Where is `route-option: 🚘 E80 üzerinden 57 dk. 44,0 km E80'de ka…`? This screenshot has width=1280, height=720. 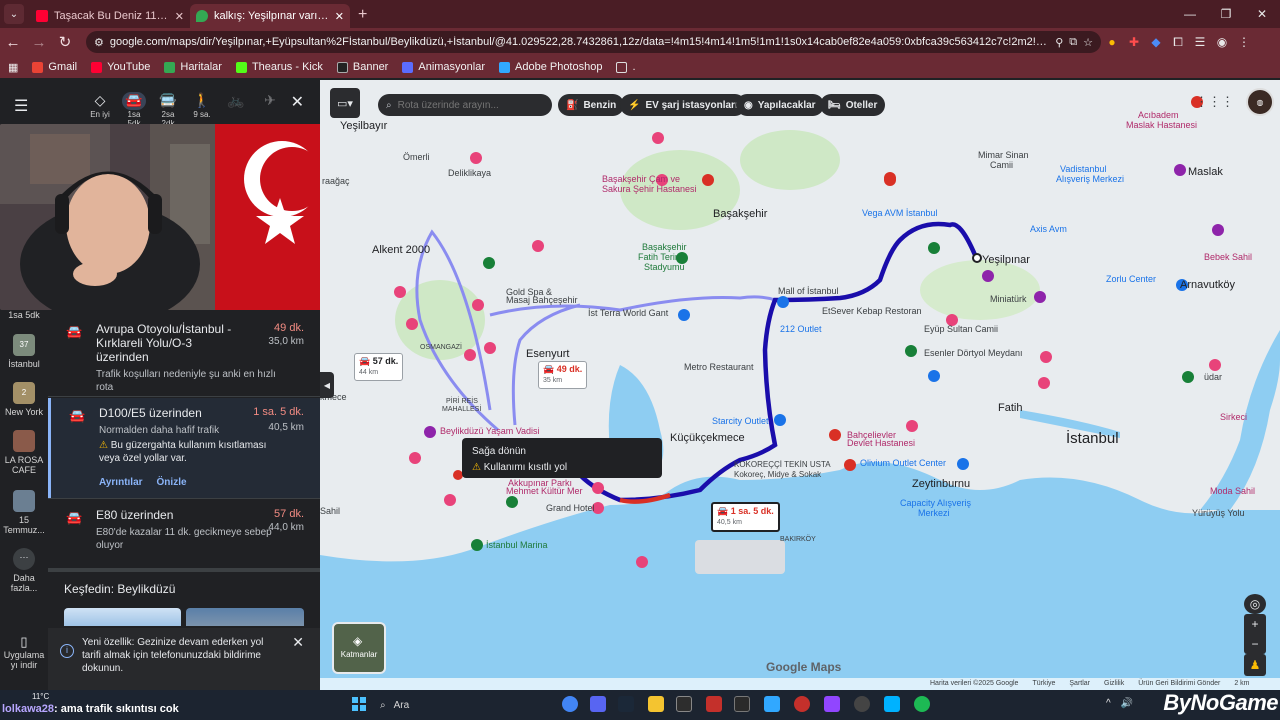 route-option: 🚘 E80 üzerinden 57 dk. 44,0 km E80'de ka… is located at coordinates (184, 538).